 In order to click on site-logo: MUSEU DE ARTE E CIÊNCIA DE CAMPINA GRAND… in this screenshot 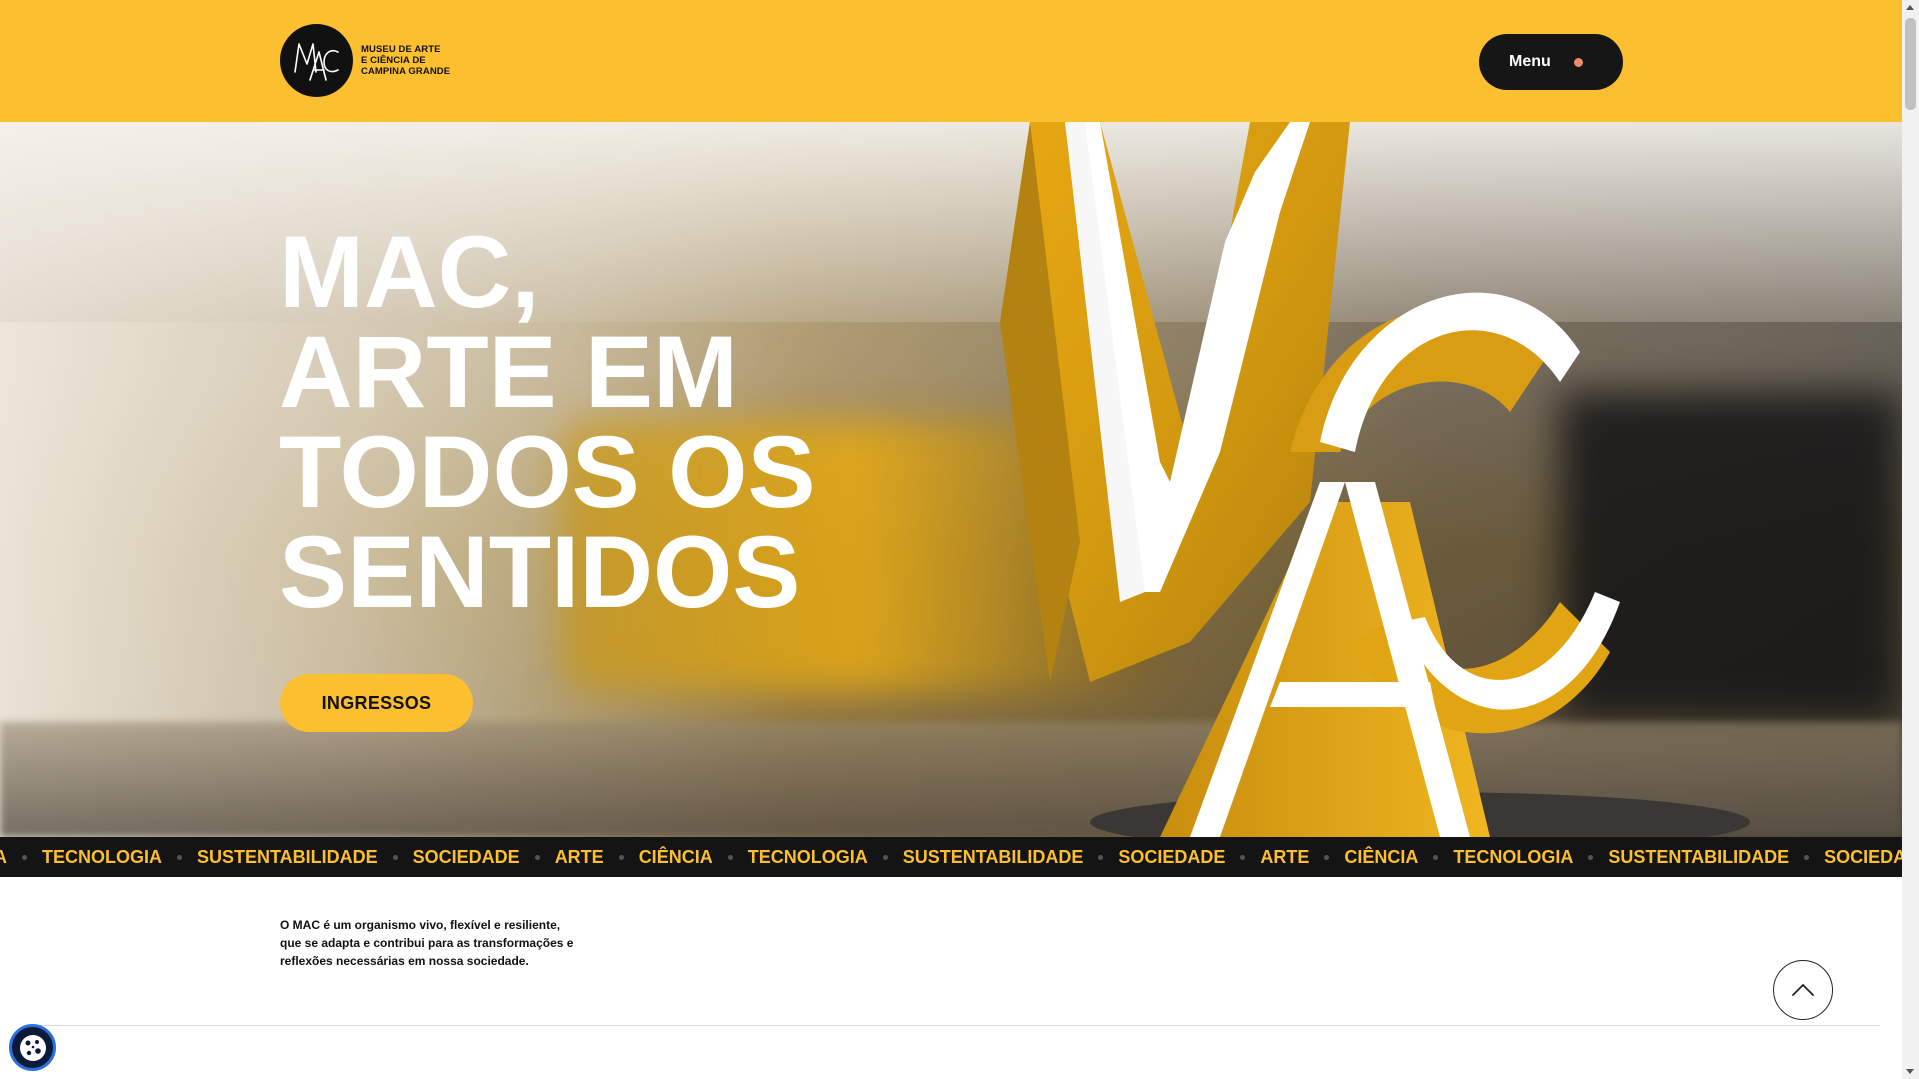, I will do `click(365, 60)`.